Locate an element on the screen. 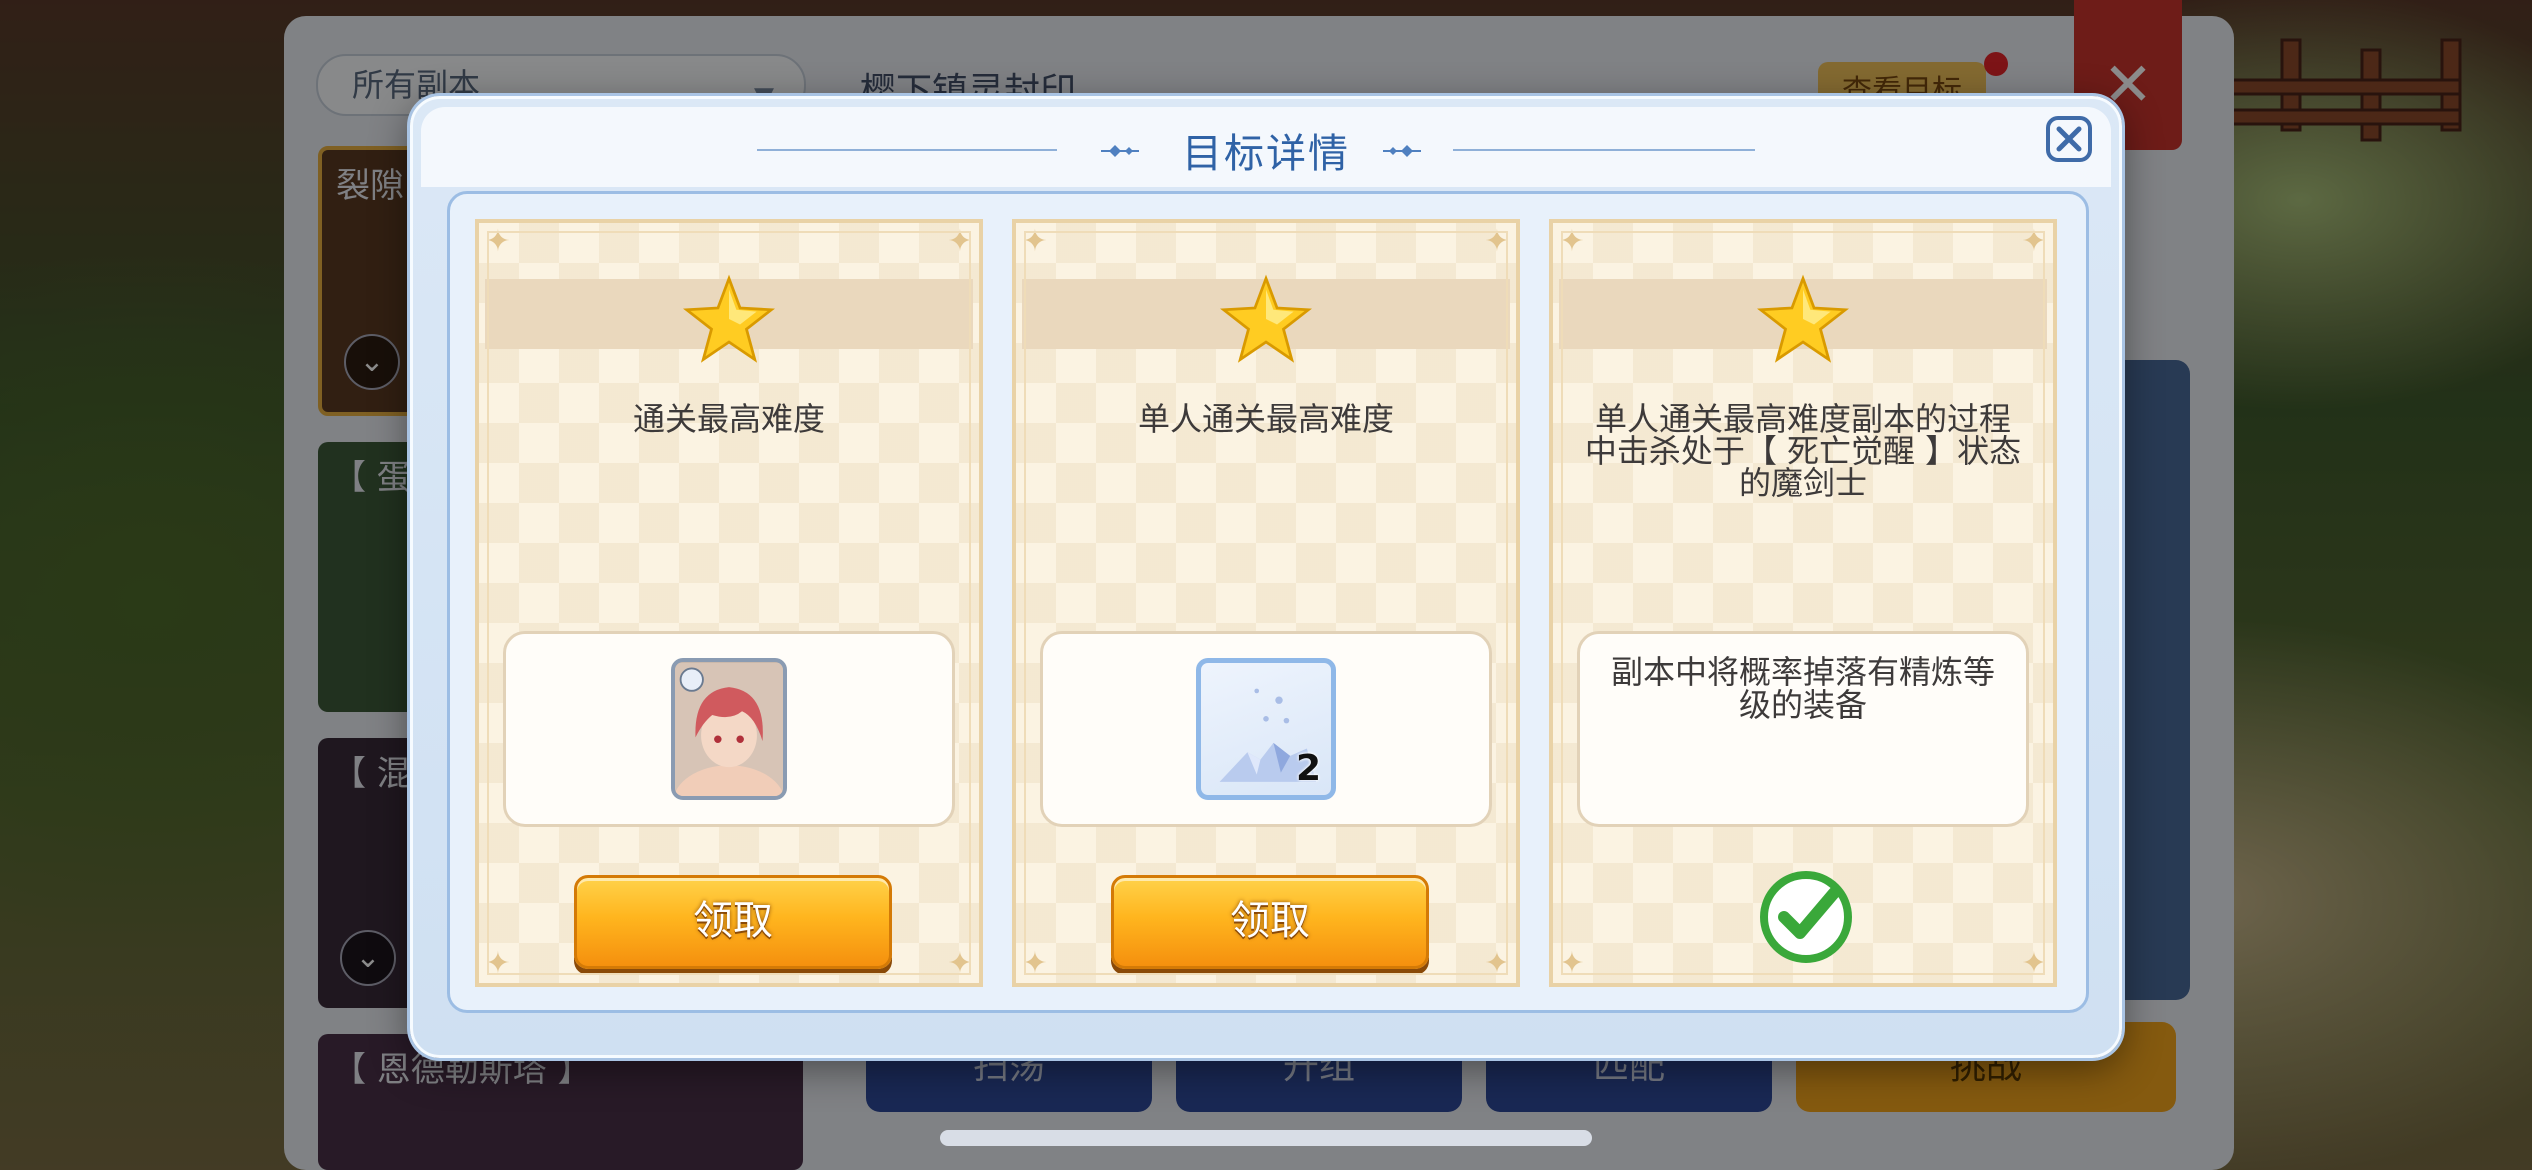 The image size is (2532, 1170). reward-box is located at coordinates (729, 729).